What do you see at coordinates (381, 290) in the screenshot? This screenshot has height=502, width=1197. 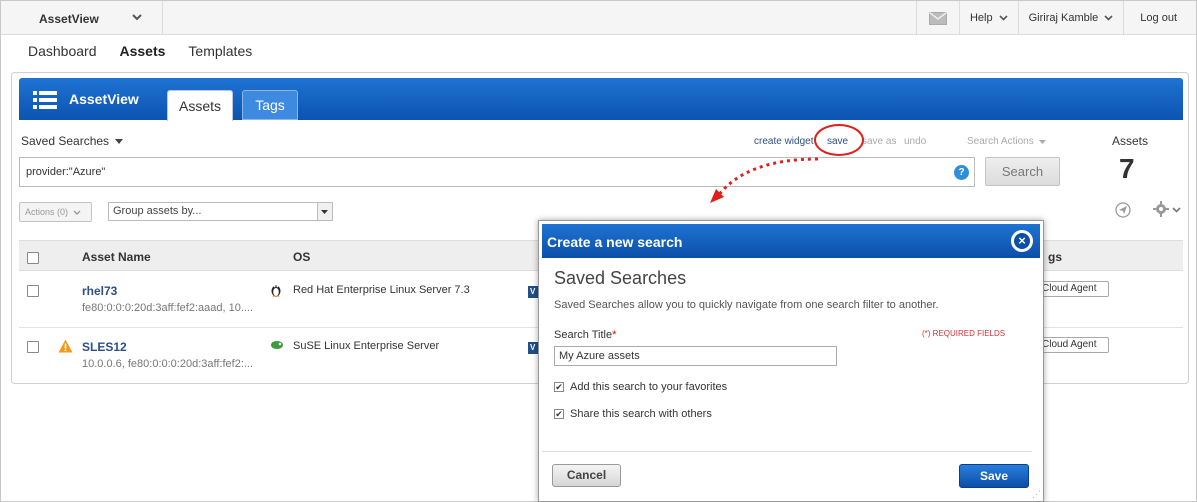 I see `os-name: Red Hat Enterprise Linux Server 7.3` at bounding box center [381, 290].